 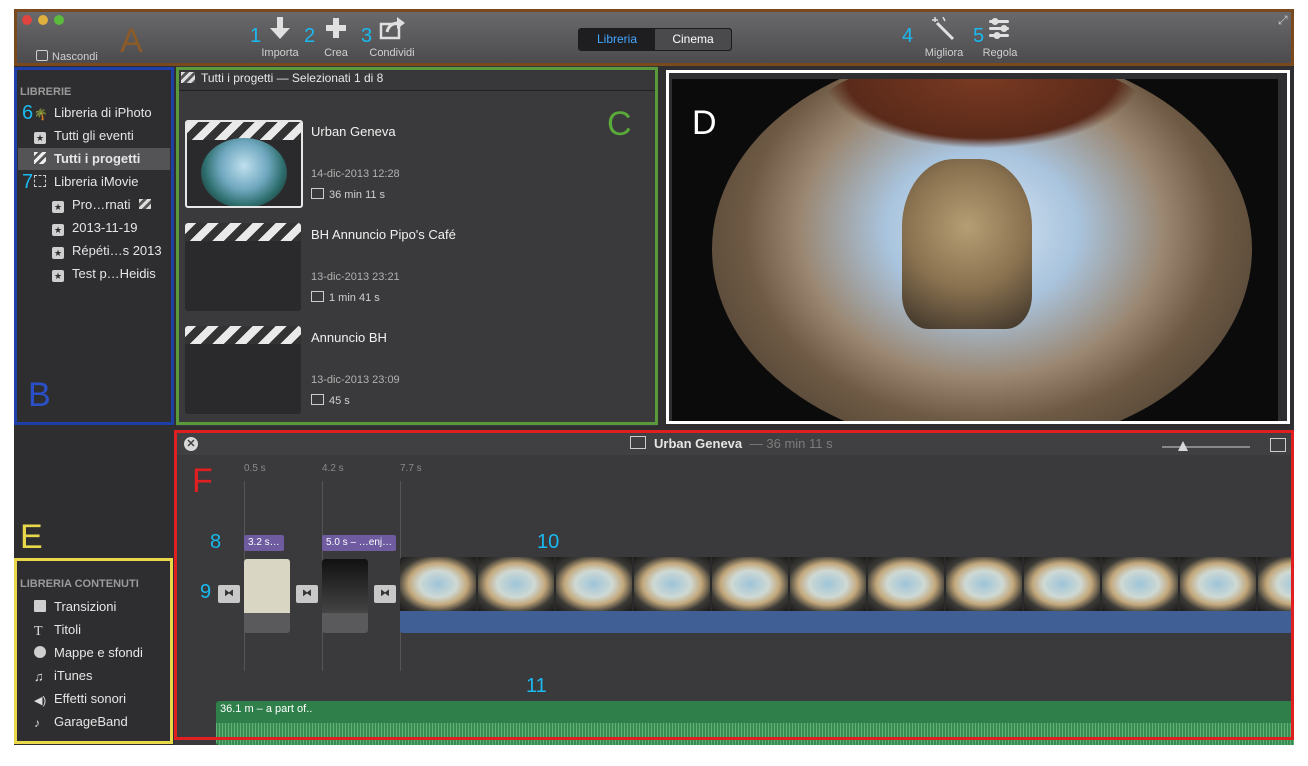 I want to click on annotation-box-e, so click(x=93, y=651).